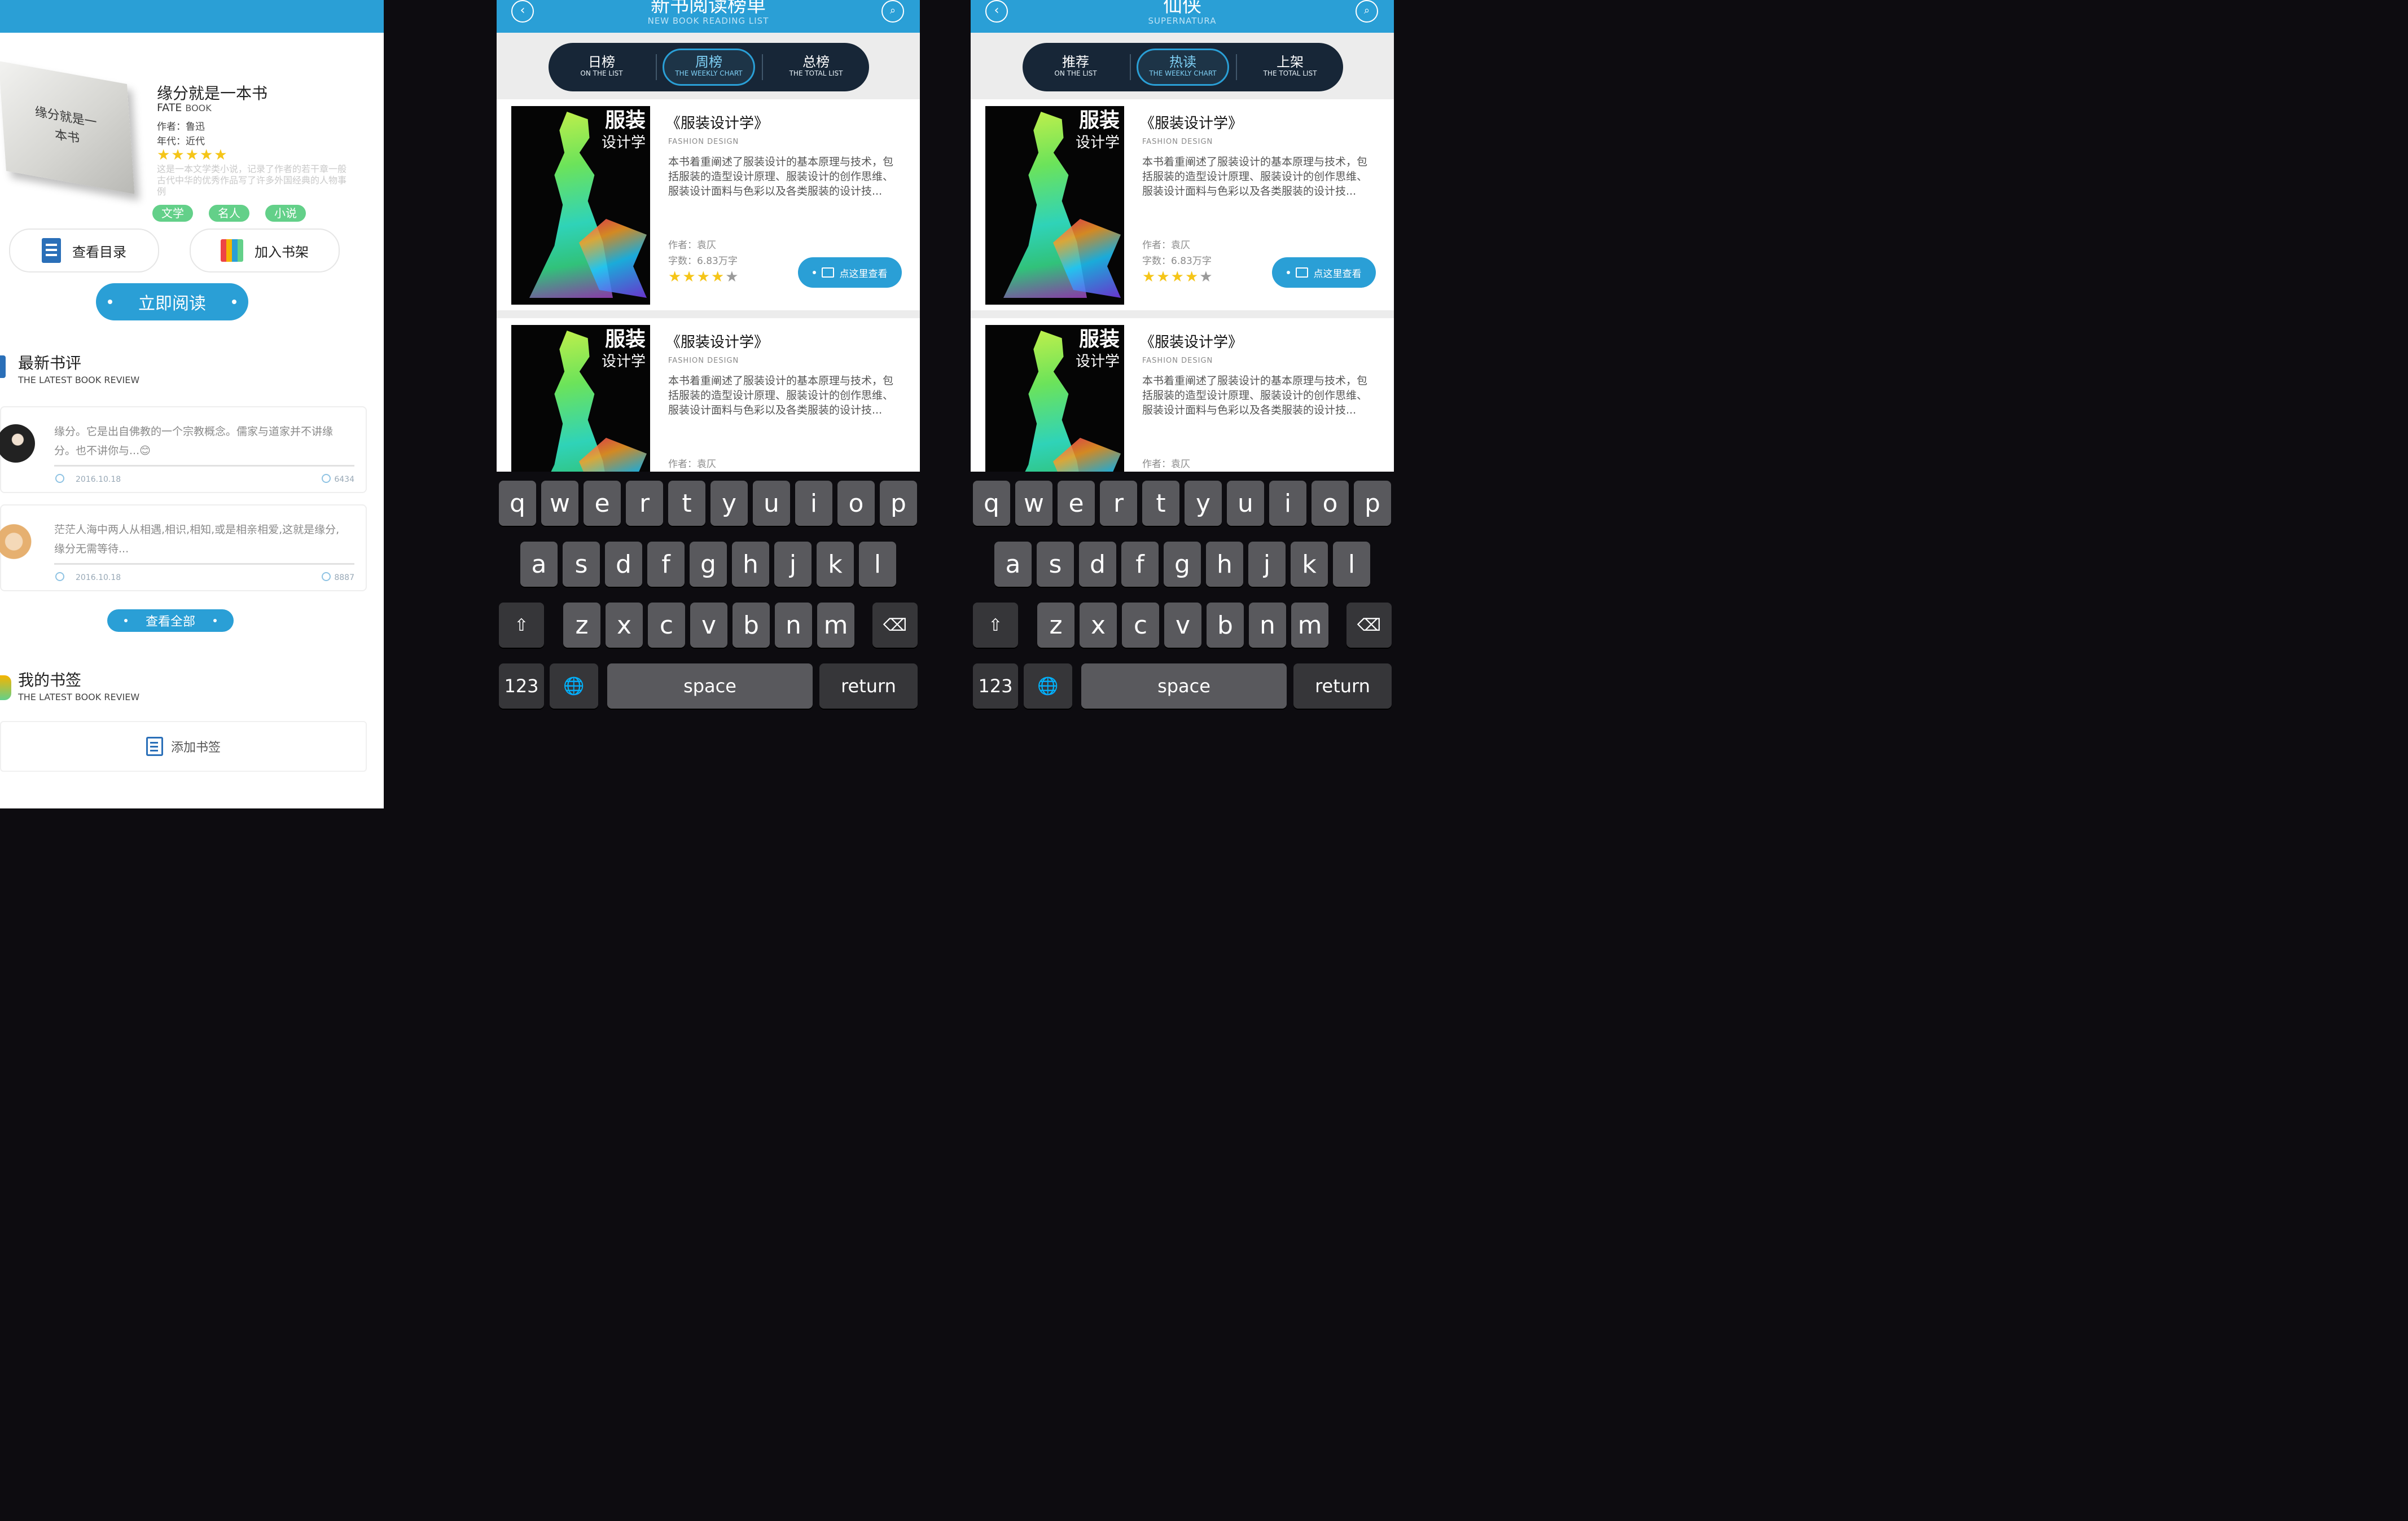  Describe the element at coordinates (602, 67) in the screenshot. I see `tab-daily: 日榜 ON THE LIST` at that location.